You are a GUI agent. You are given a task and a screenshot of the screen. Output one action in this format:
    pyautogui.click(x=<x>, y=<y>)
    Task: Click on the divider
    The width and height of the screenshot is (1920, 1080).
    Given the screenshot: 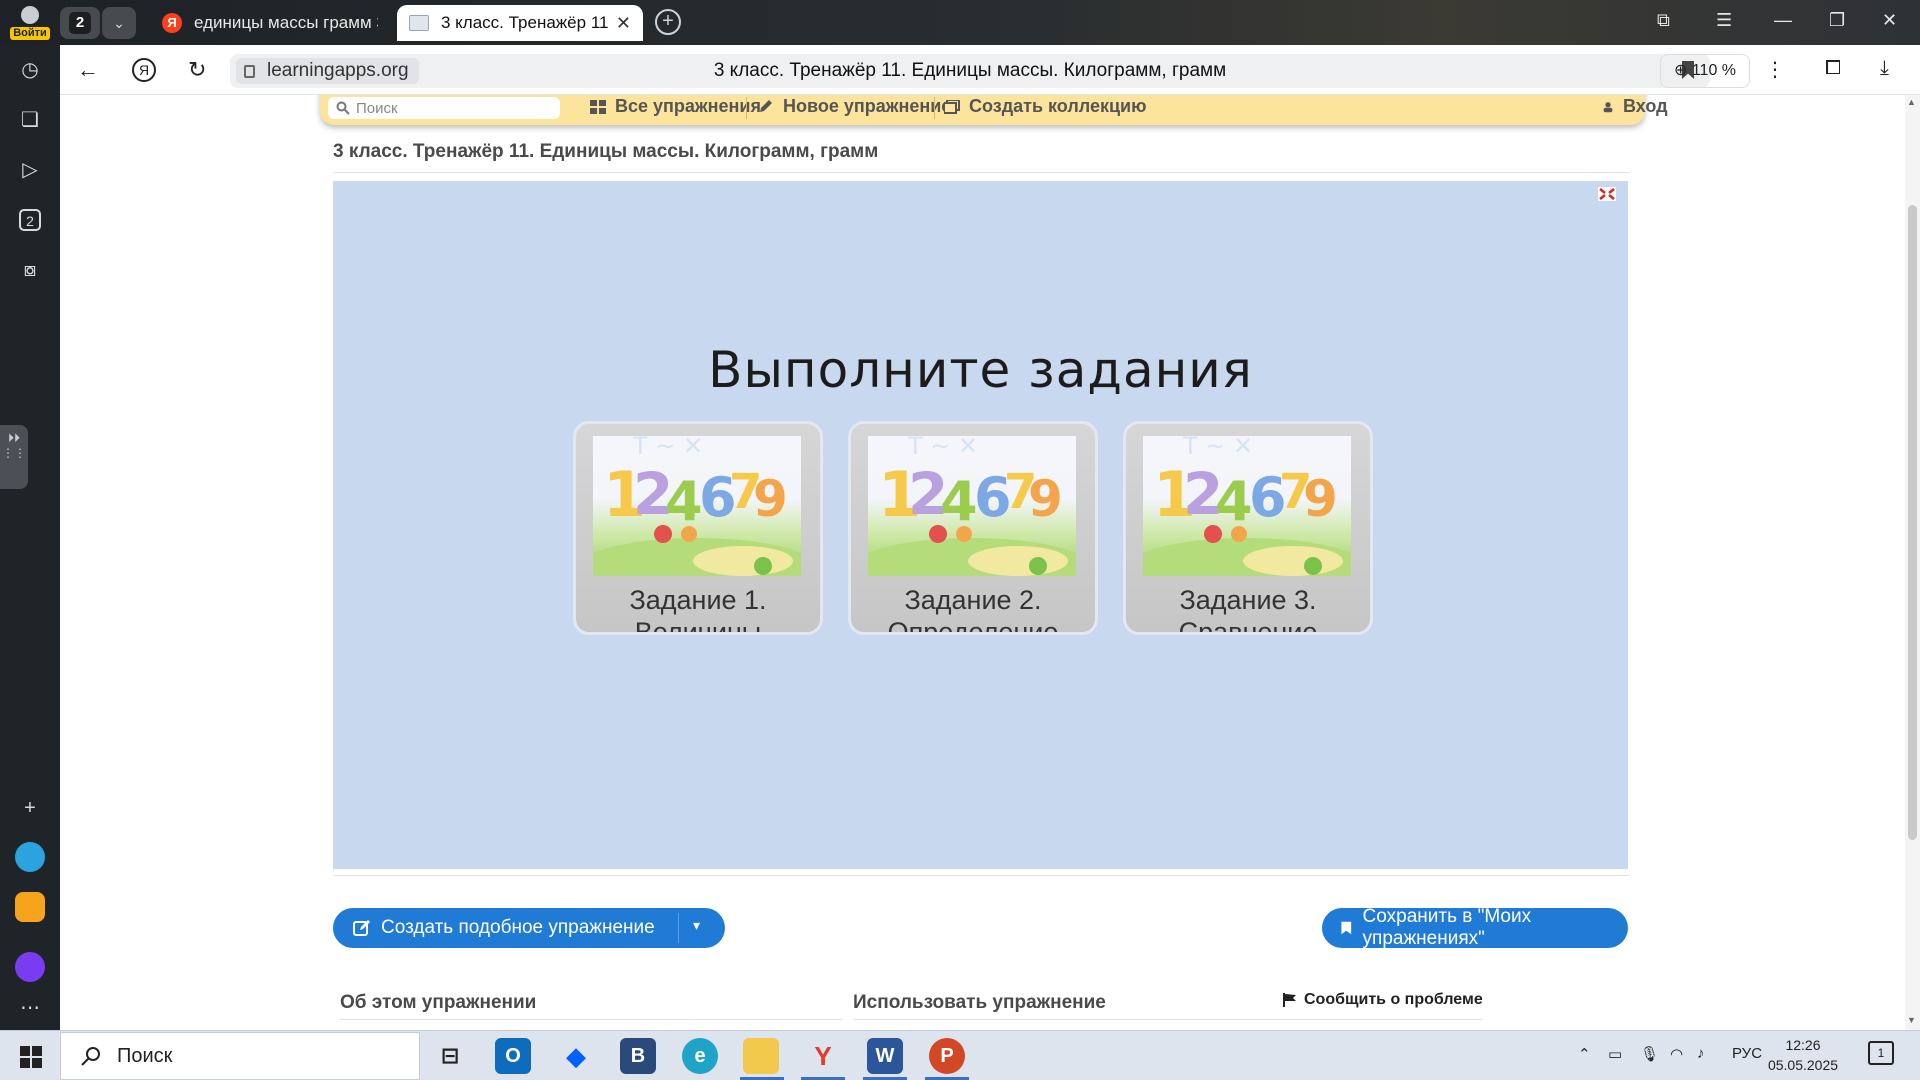 What is the action you would take?
    pyautogui.click(x=981, y=172)
    